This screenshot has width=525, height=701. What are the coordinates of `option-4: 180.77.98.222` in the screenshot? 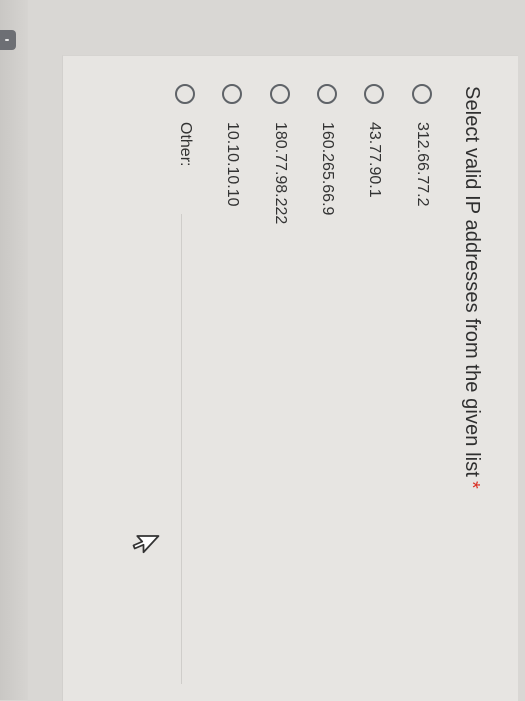 It's located at (280, 324).